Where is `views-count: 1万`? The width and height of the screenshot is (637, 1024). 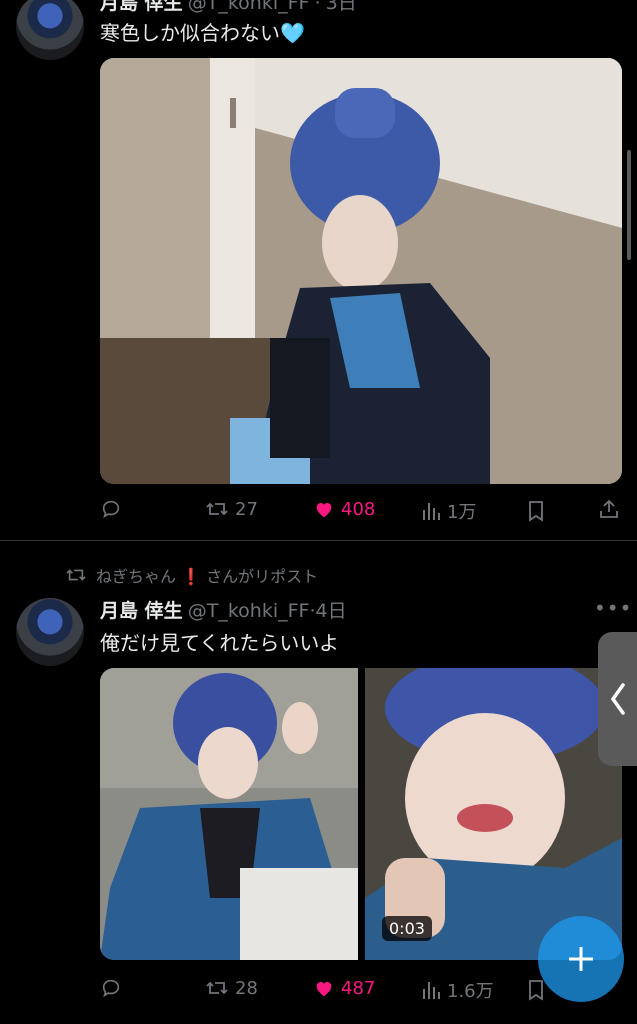 views-count: 1万 is located at coordinates (462, 512).